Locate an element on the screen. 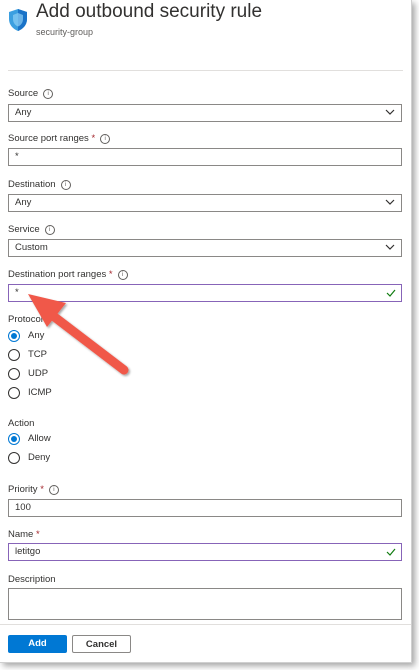 The image size is (419, 670). name-label: Name * is located at coordinates (24, 534).